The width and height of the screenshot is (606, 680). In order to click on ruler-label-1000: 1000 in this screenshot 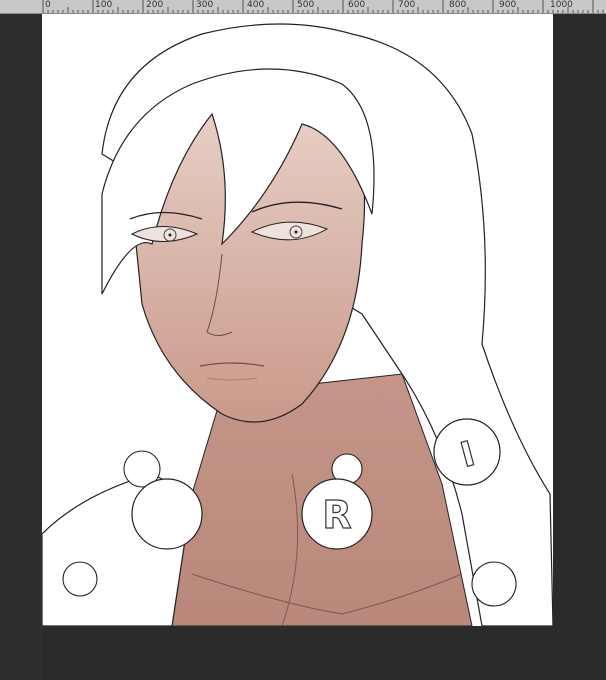, I will do `click(561, 5)`.